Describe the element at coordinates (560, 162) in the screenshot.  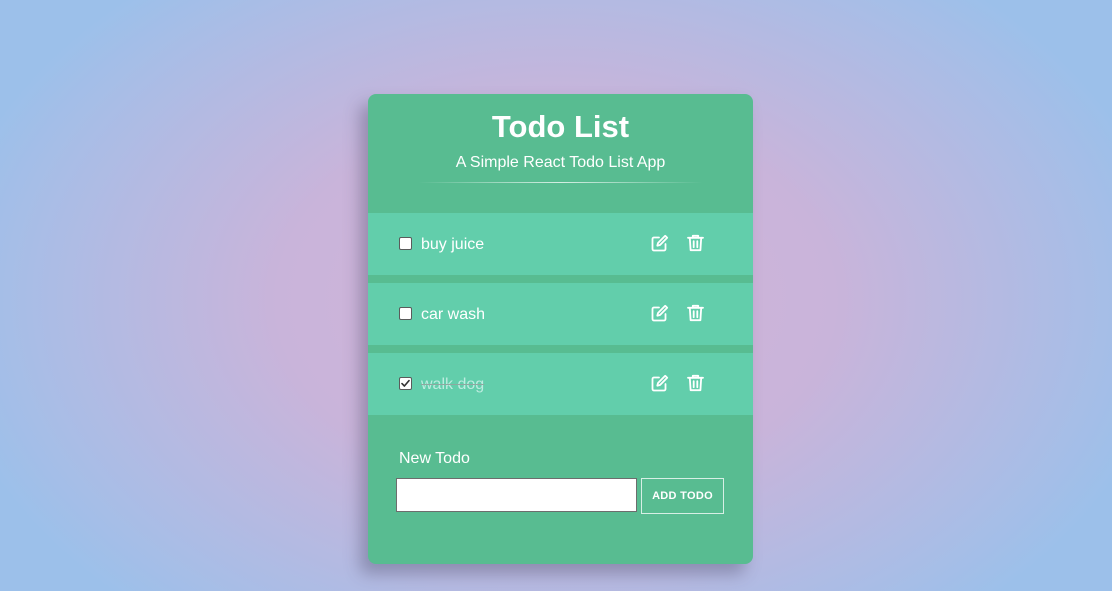
I see `page-subtitle: A Simple React Todo List App` at that location.